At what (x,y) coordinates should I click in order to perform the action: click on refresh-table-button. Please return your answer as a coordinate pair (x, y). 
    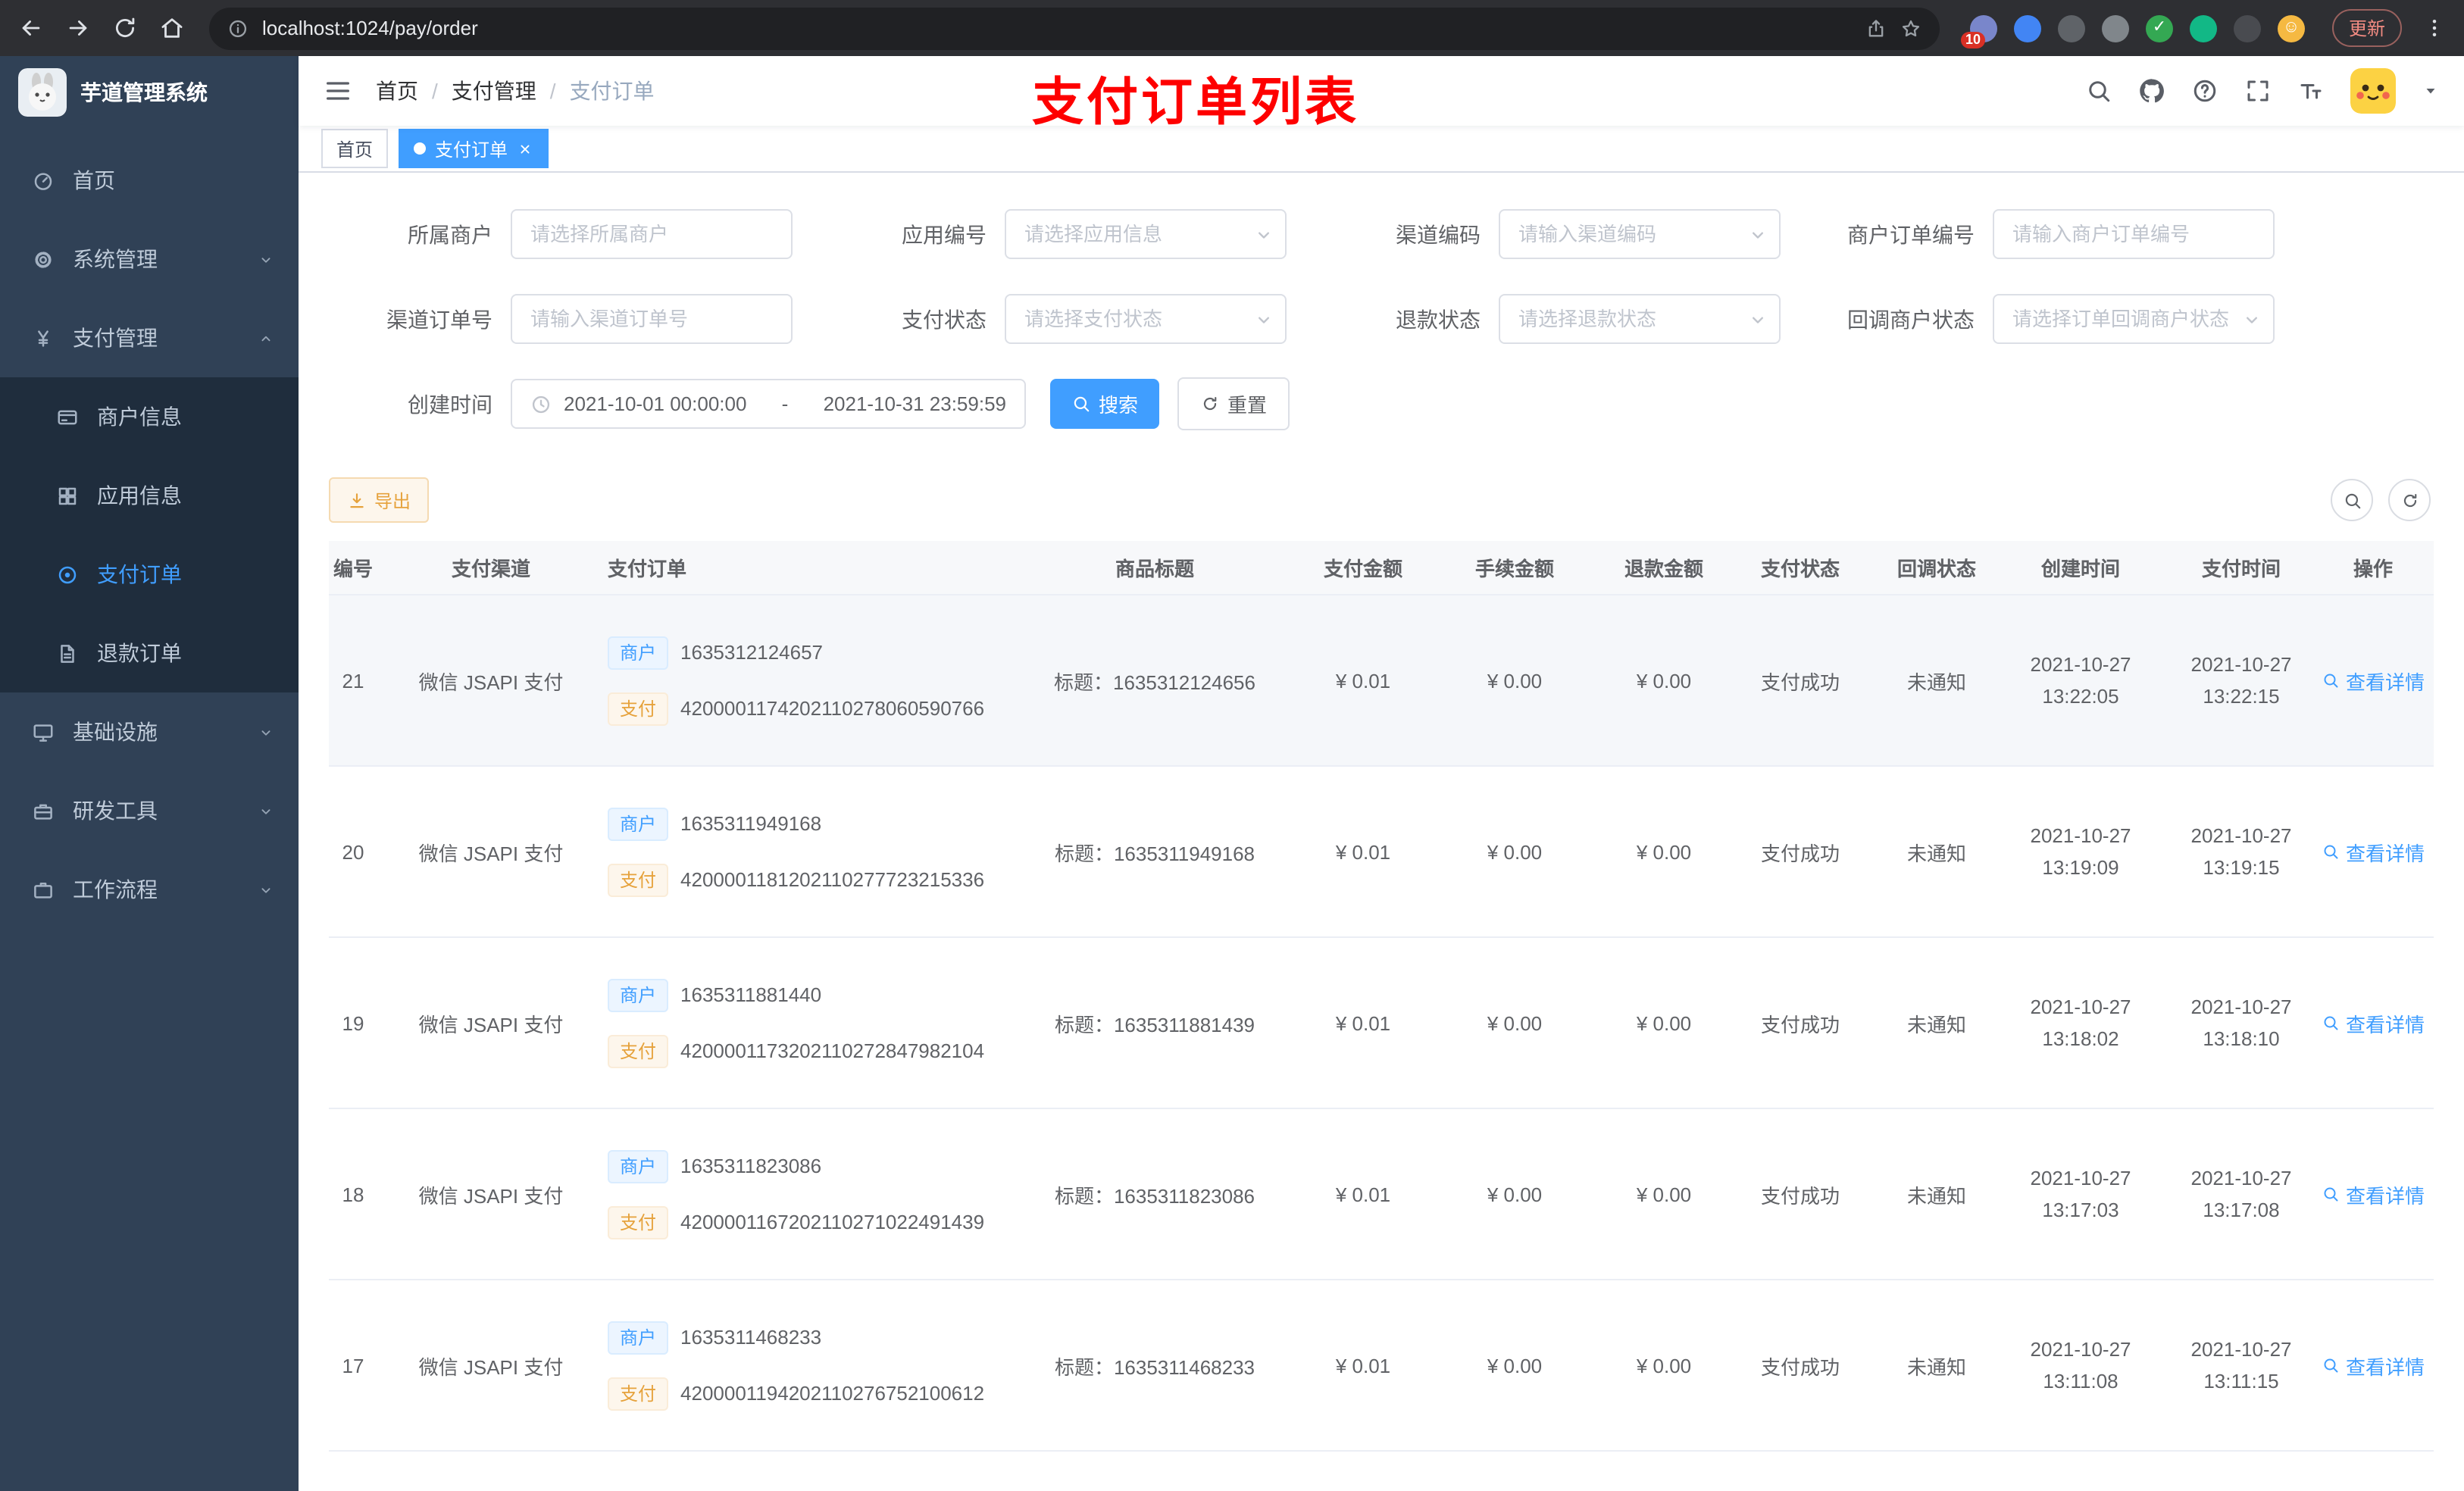
    Looking at the image, I should click on (2409, 500).